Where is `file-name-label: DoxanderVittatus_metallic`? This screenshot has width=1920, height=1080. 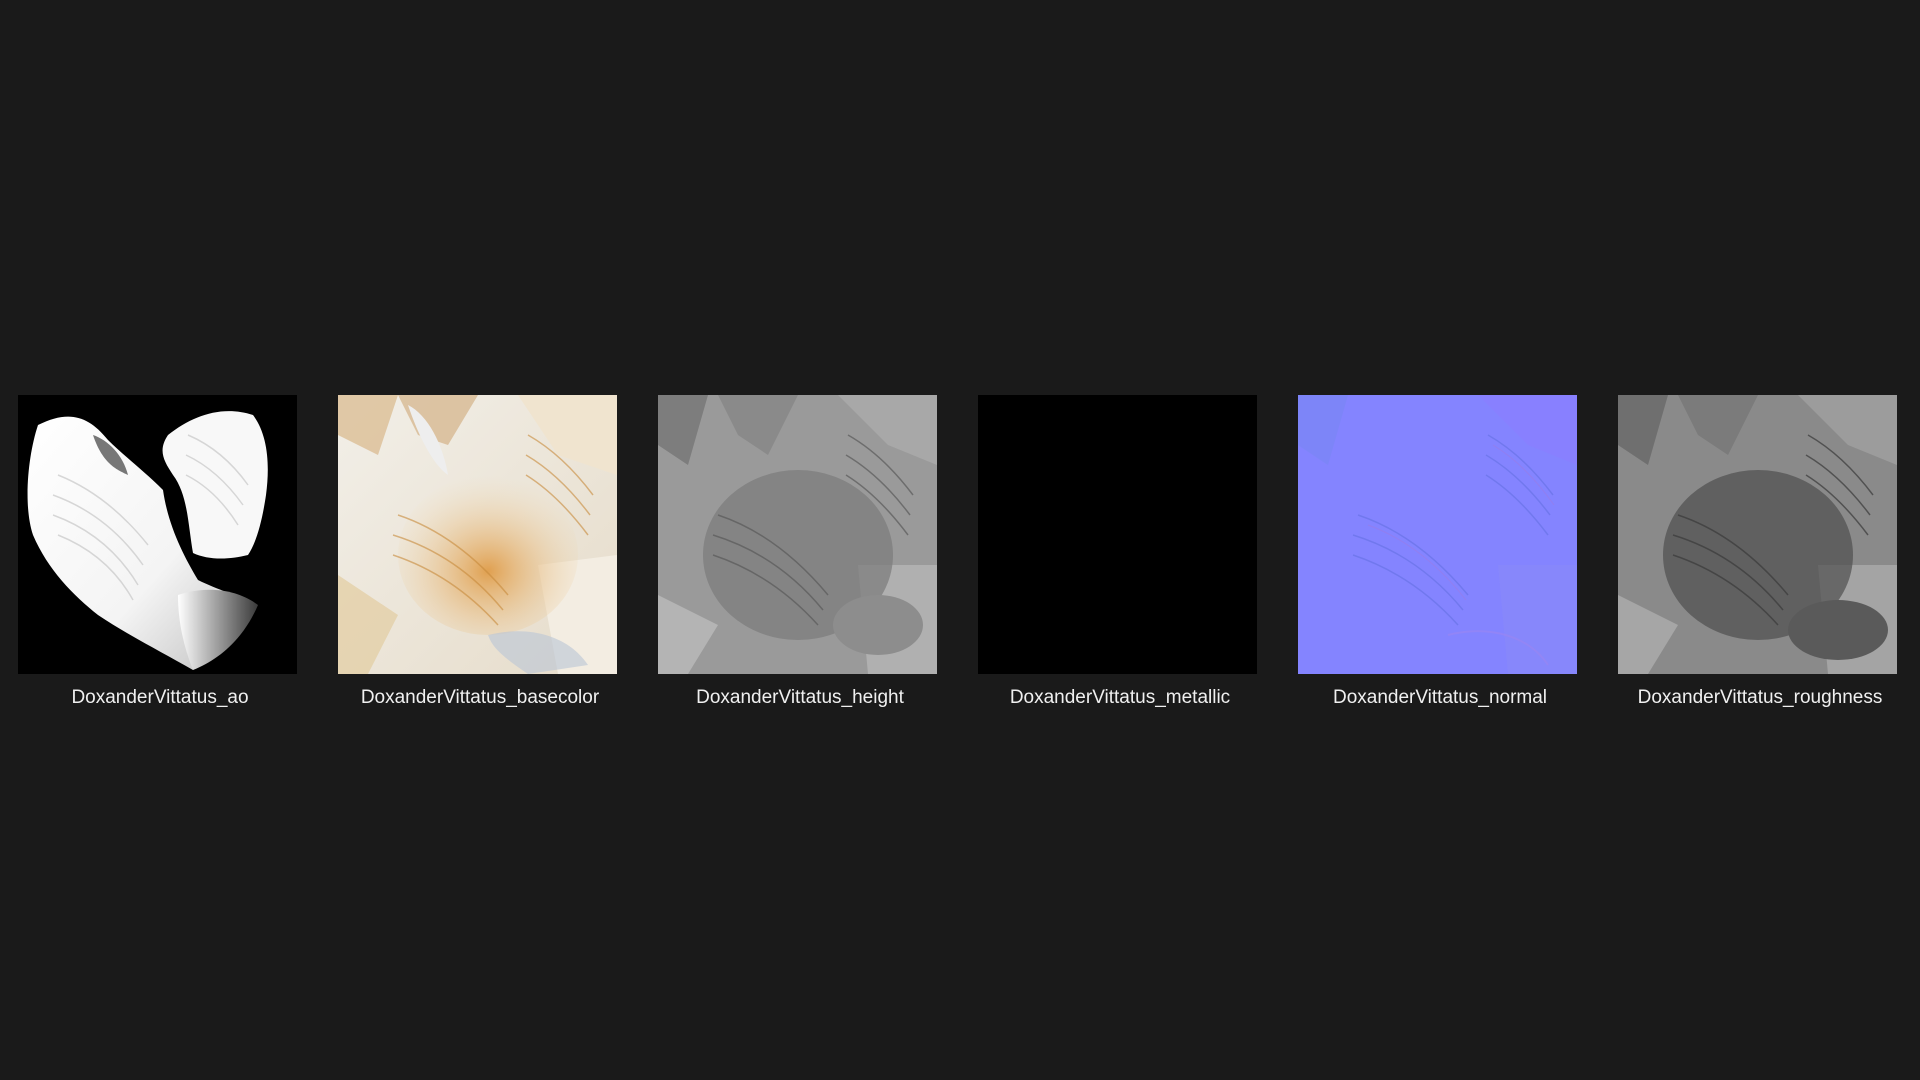
file-name-label: DoxanderVittatus_metallic is located at coordinates (1120, 697).